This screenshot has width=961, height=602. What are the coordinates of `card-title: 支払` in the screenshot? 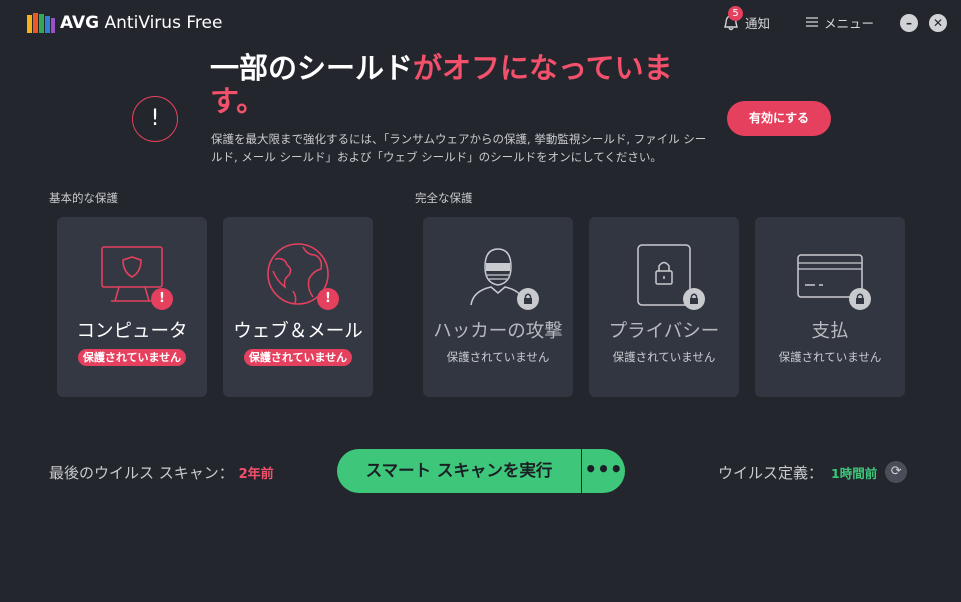 It's located at (830, 331).